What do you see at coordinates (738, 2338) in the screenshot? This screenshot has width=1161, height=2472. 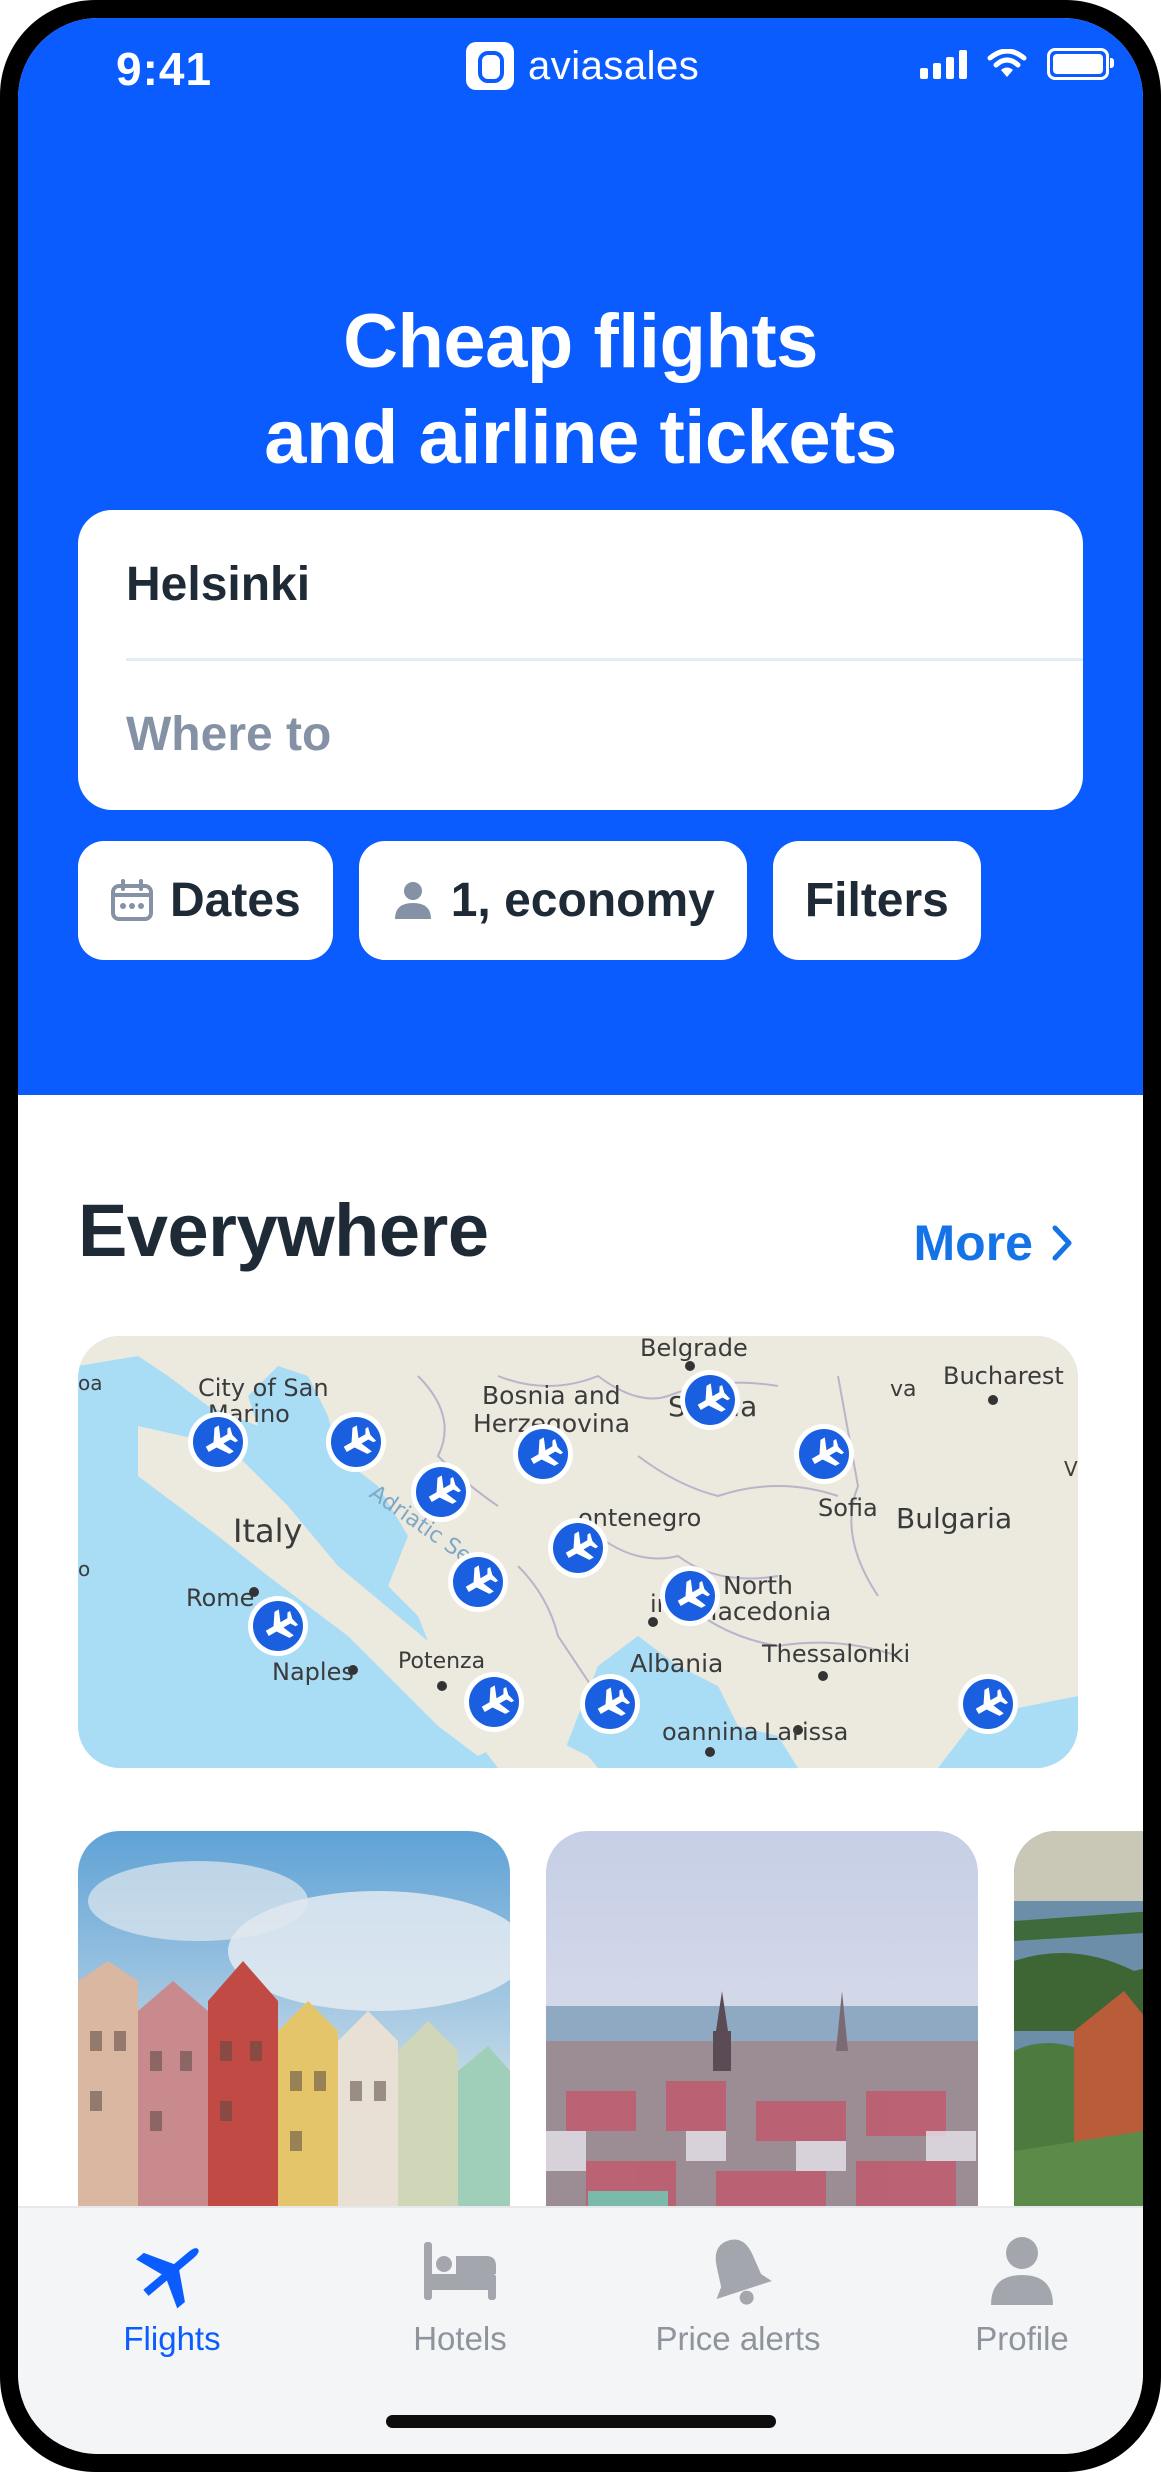 I see `tab-price-alerts-label: Price alerts` at bounding box center [738, 2338].